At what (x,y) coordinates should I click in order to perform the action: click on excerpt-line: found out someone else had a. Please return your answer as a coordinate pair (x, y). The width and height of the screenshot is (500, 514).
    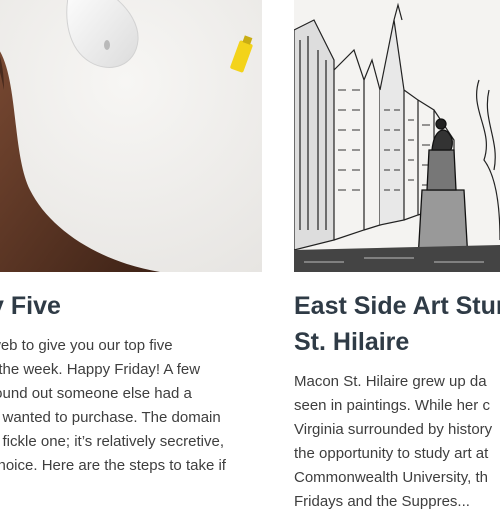
    Looking at the image, I should click on (96, 393).